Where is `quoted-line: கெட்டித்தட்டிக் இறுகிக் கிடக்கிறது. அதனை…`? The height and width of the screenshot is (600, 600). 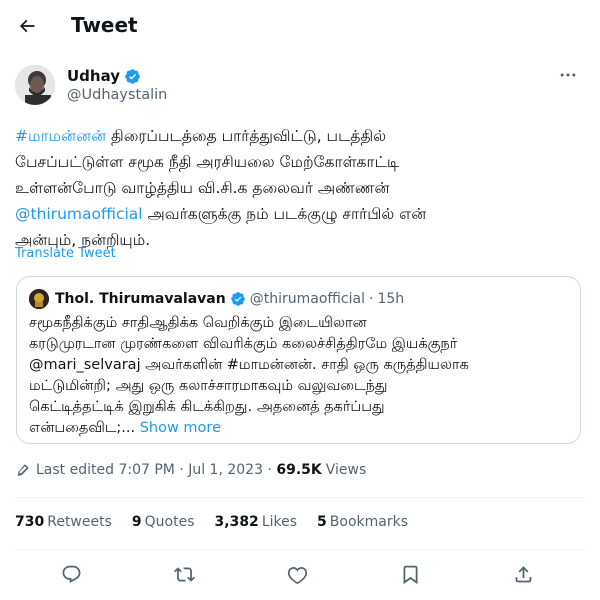
quoted-line: கெட்டித்தட்டிக் இறுகிக் கிடக்கிறது. அதனை… is located at coordinates (207, 407).